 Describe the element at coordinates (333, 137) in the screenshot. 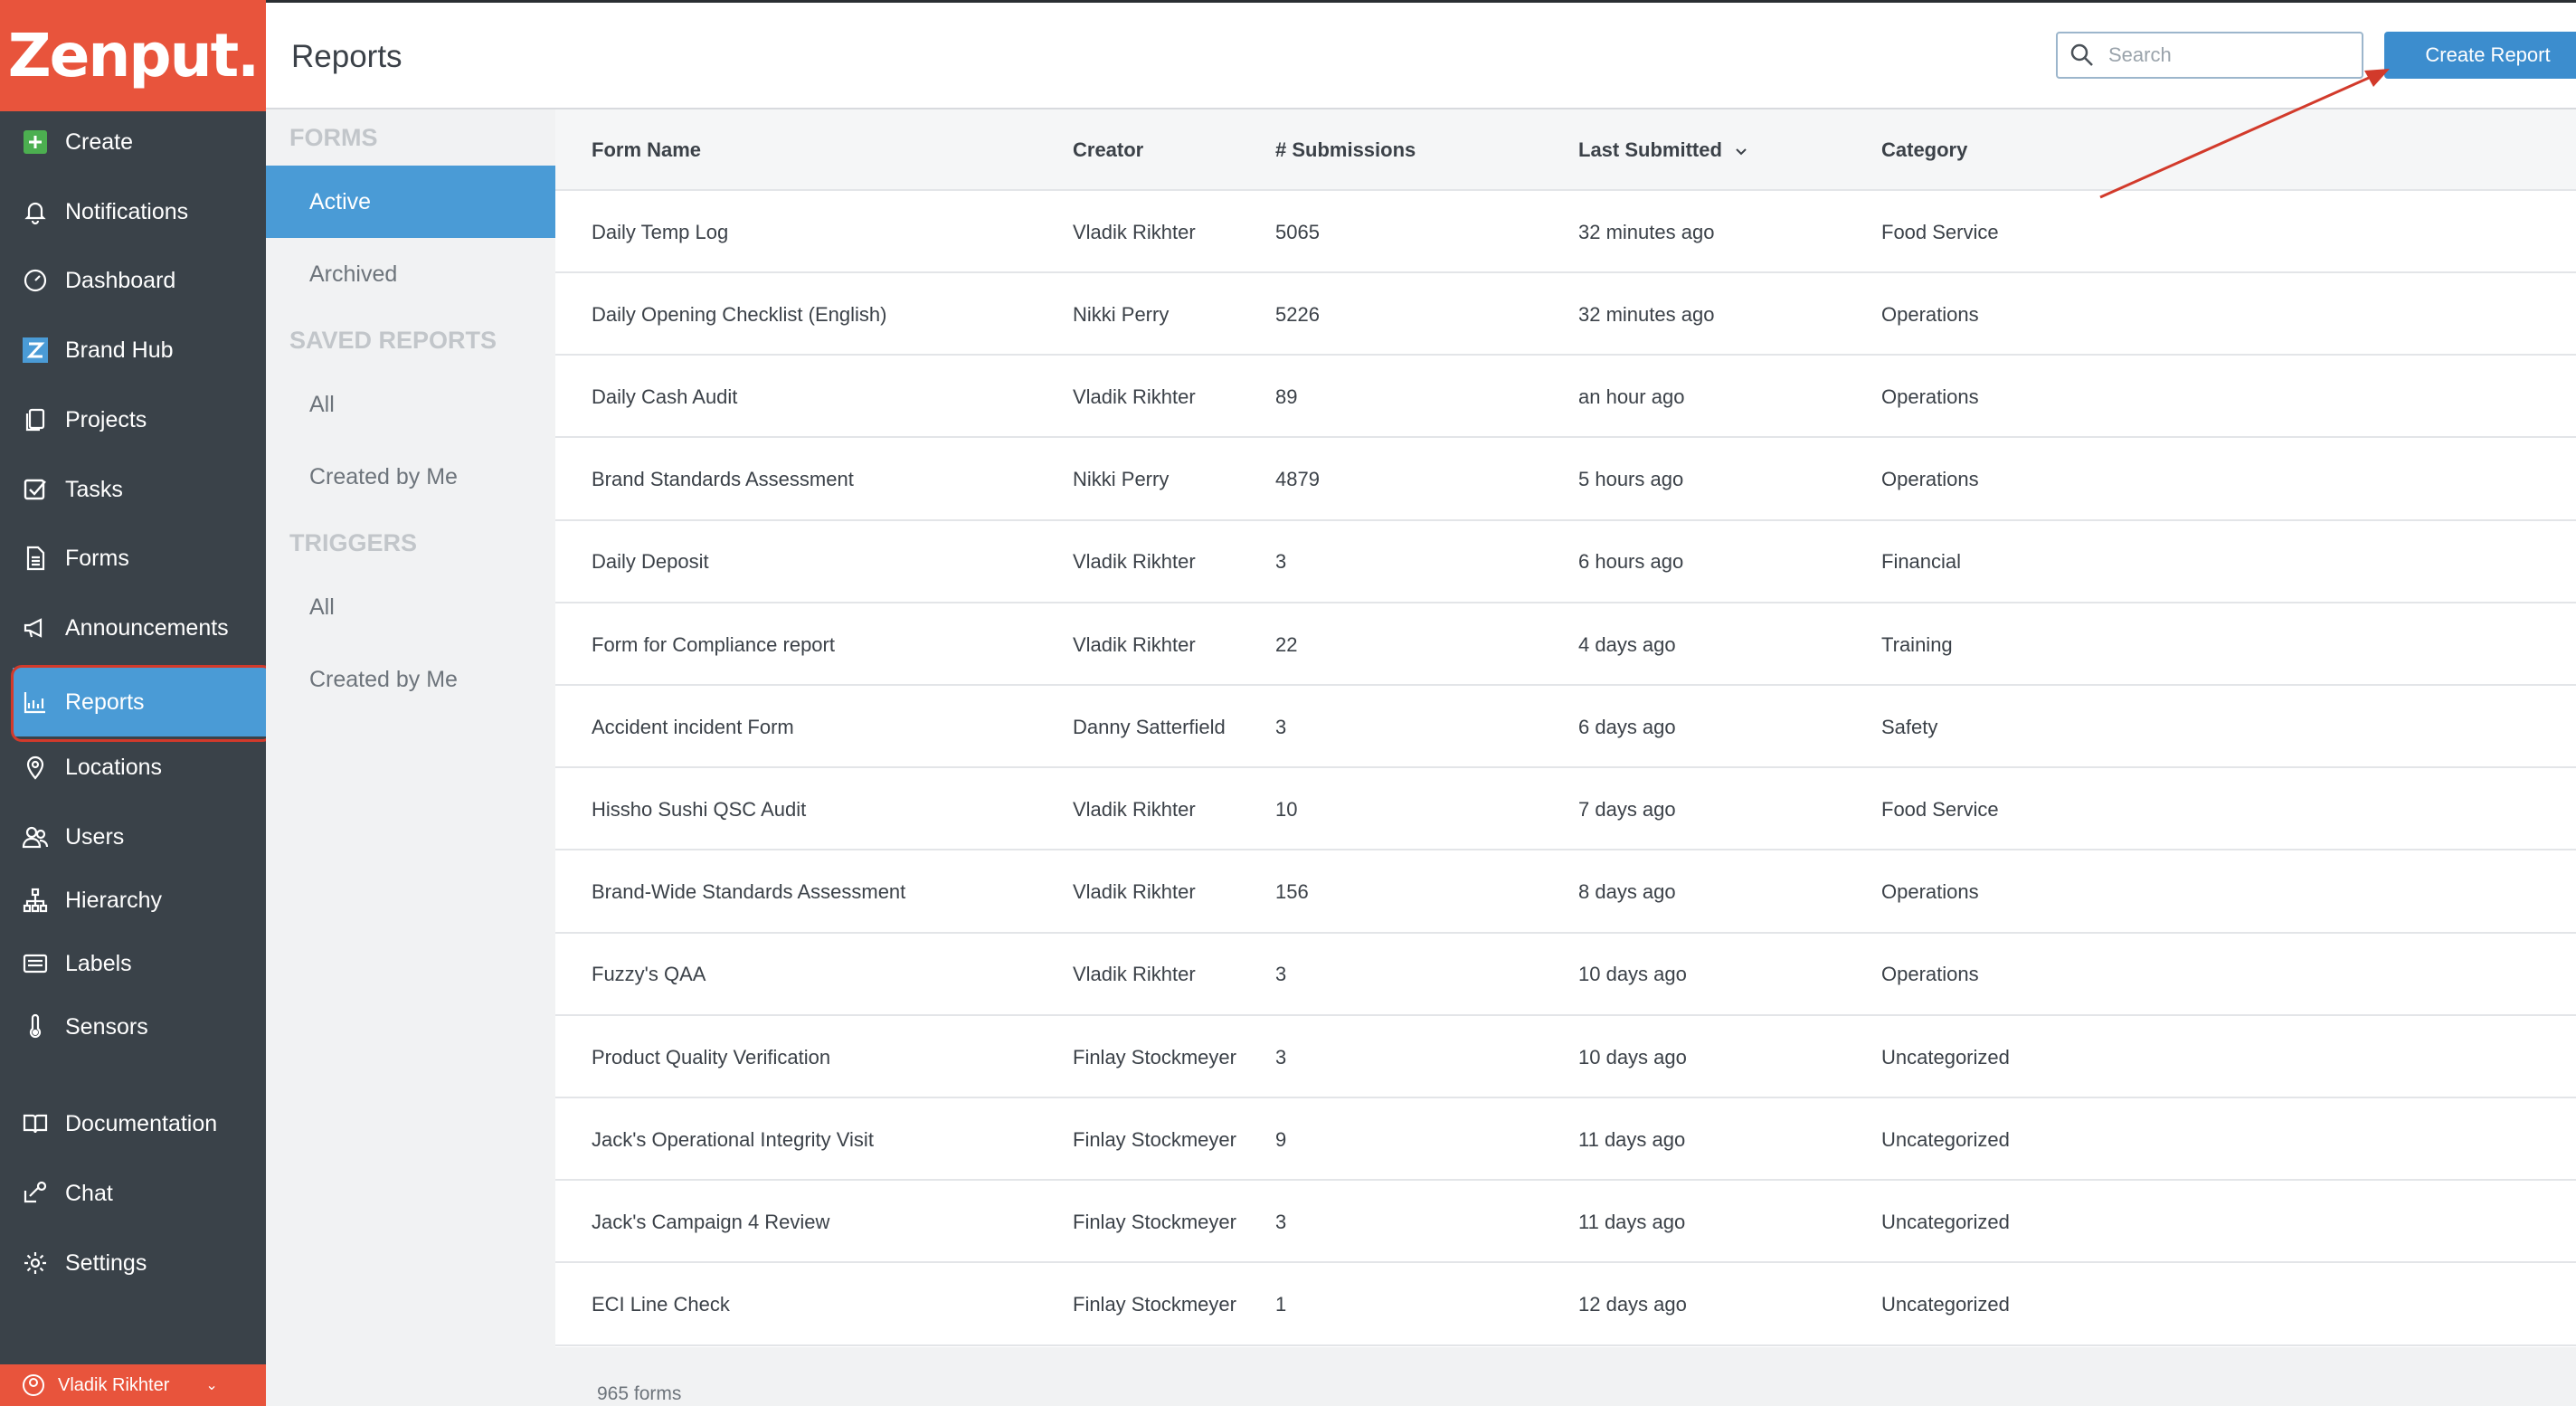

I see `forms-heading: FORMS` at that location.